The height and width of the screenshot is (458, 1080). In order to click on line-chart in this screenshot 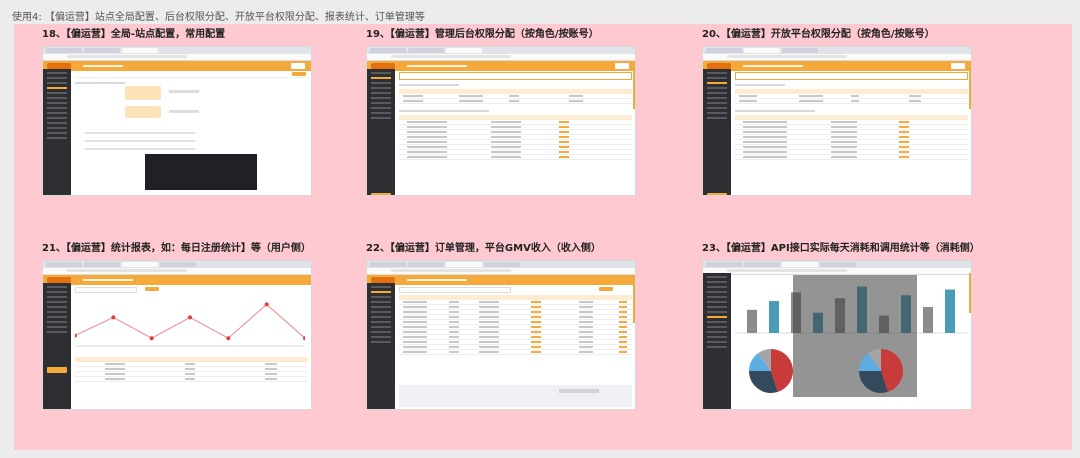, I will do `click(190, 324)`.